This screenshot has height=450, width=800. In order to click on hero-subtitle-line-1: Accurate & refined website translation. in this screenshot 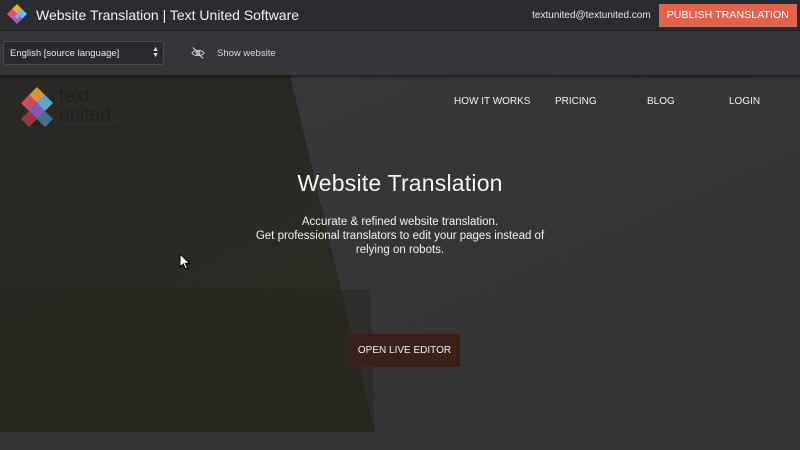, I will do `click(400, 222)`.